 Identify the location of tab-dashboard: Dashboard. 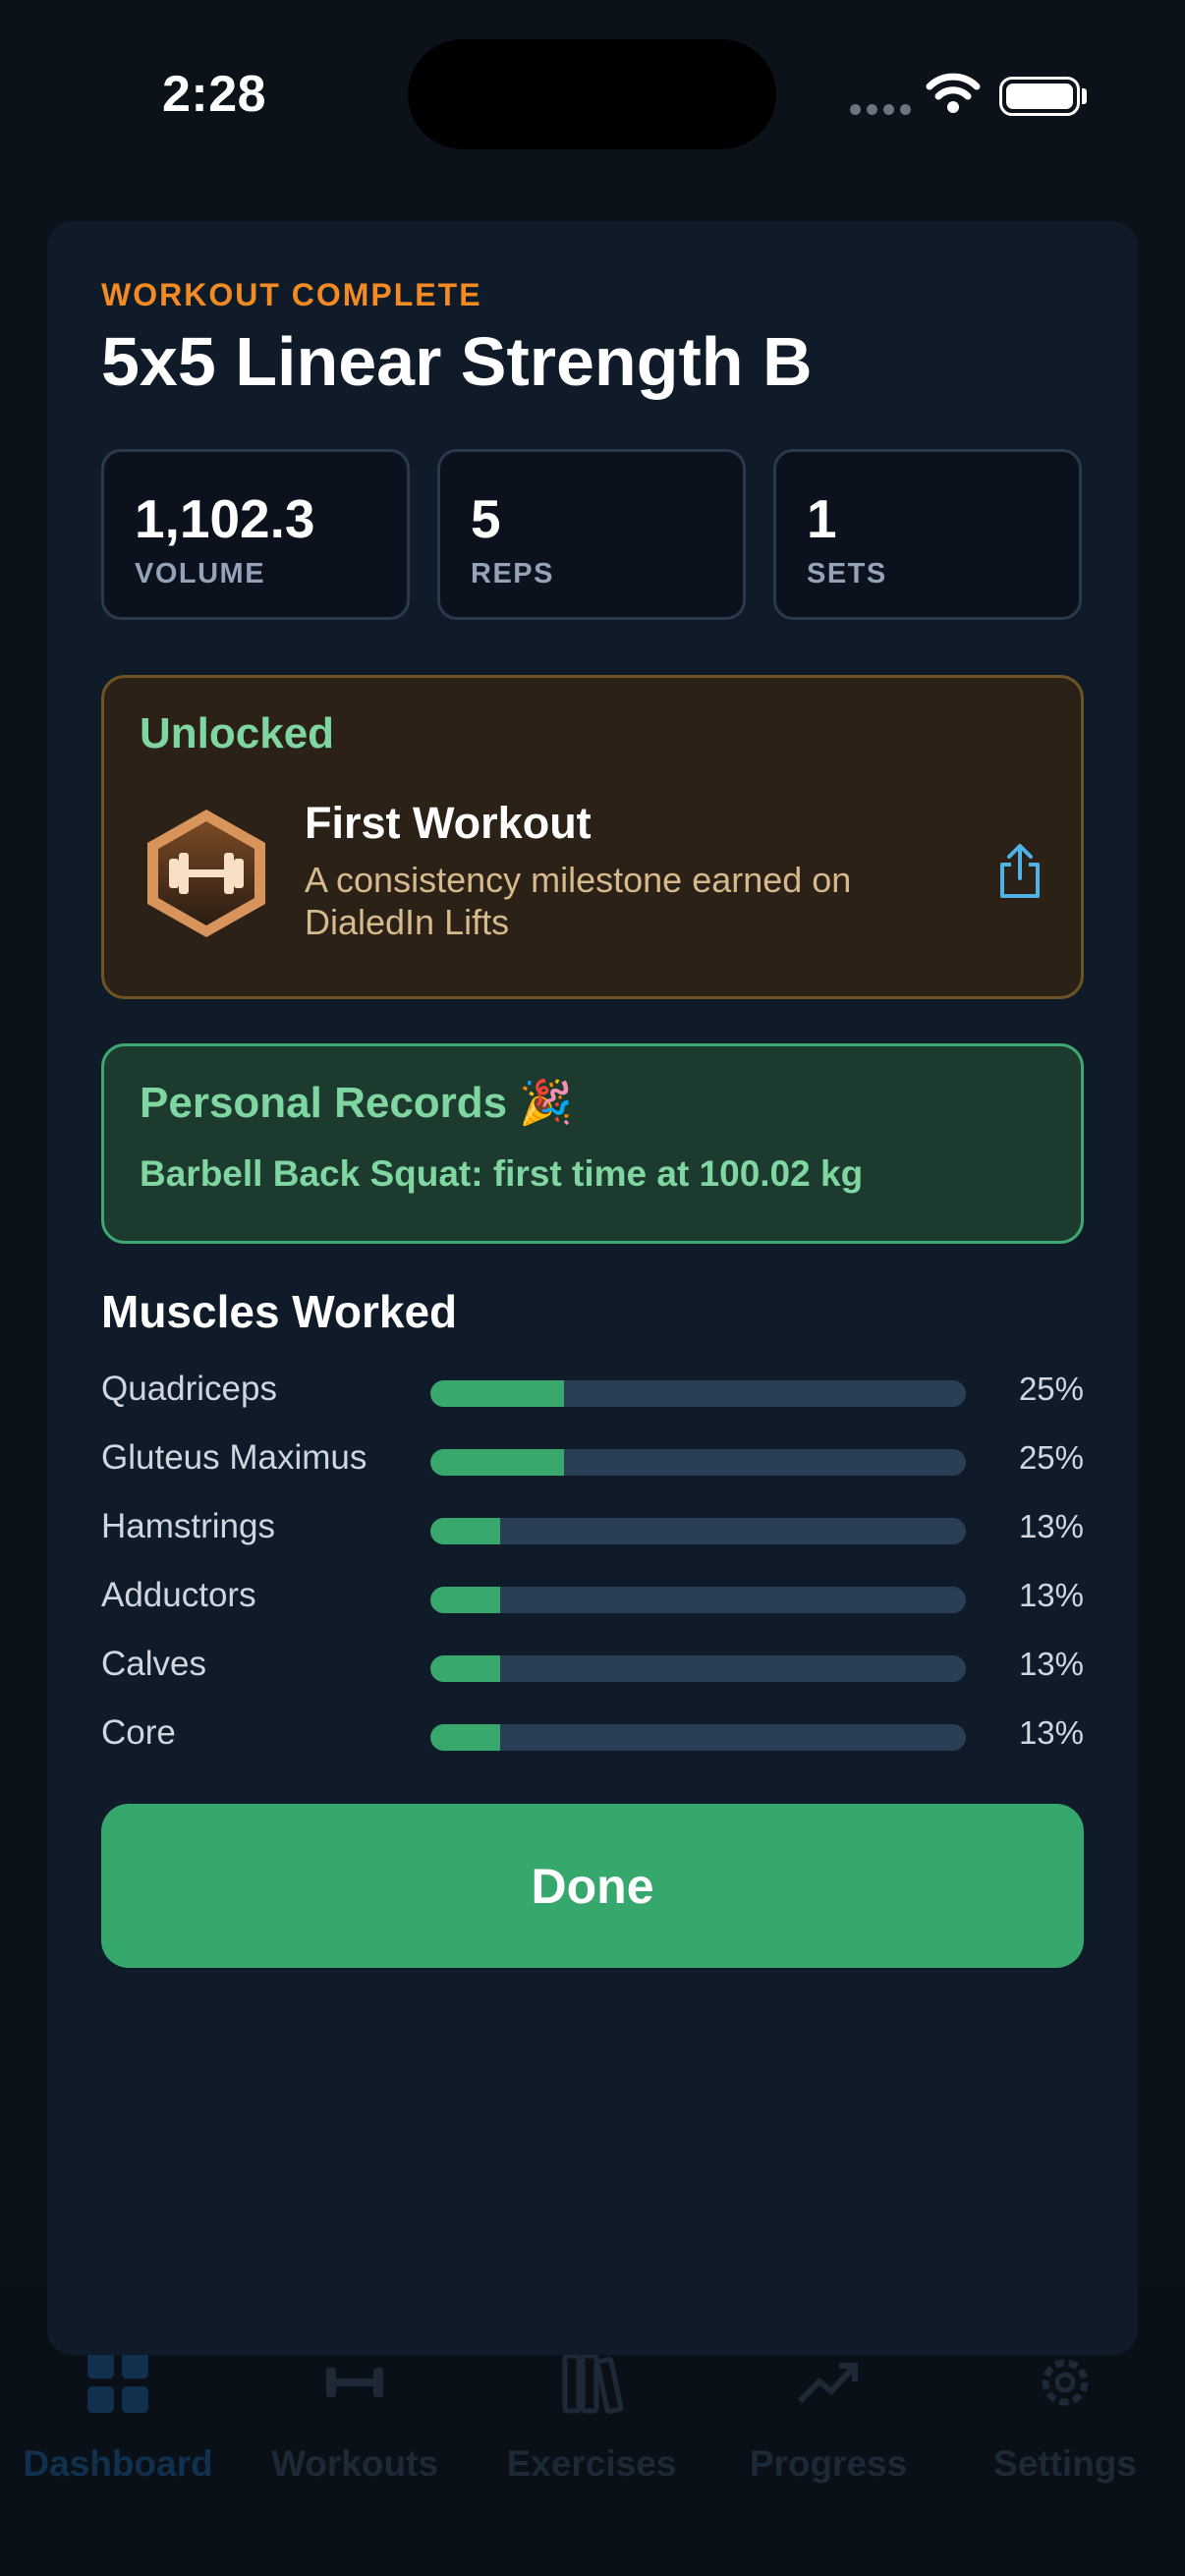
(118, 2416).